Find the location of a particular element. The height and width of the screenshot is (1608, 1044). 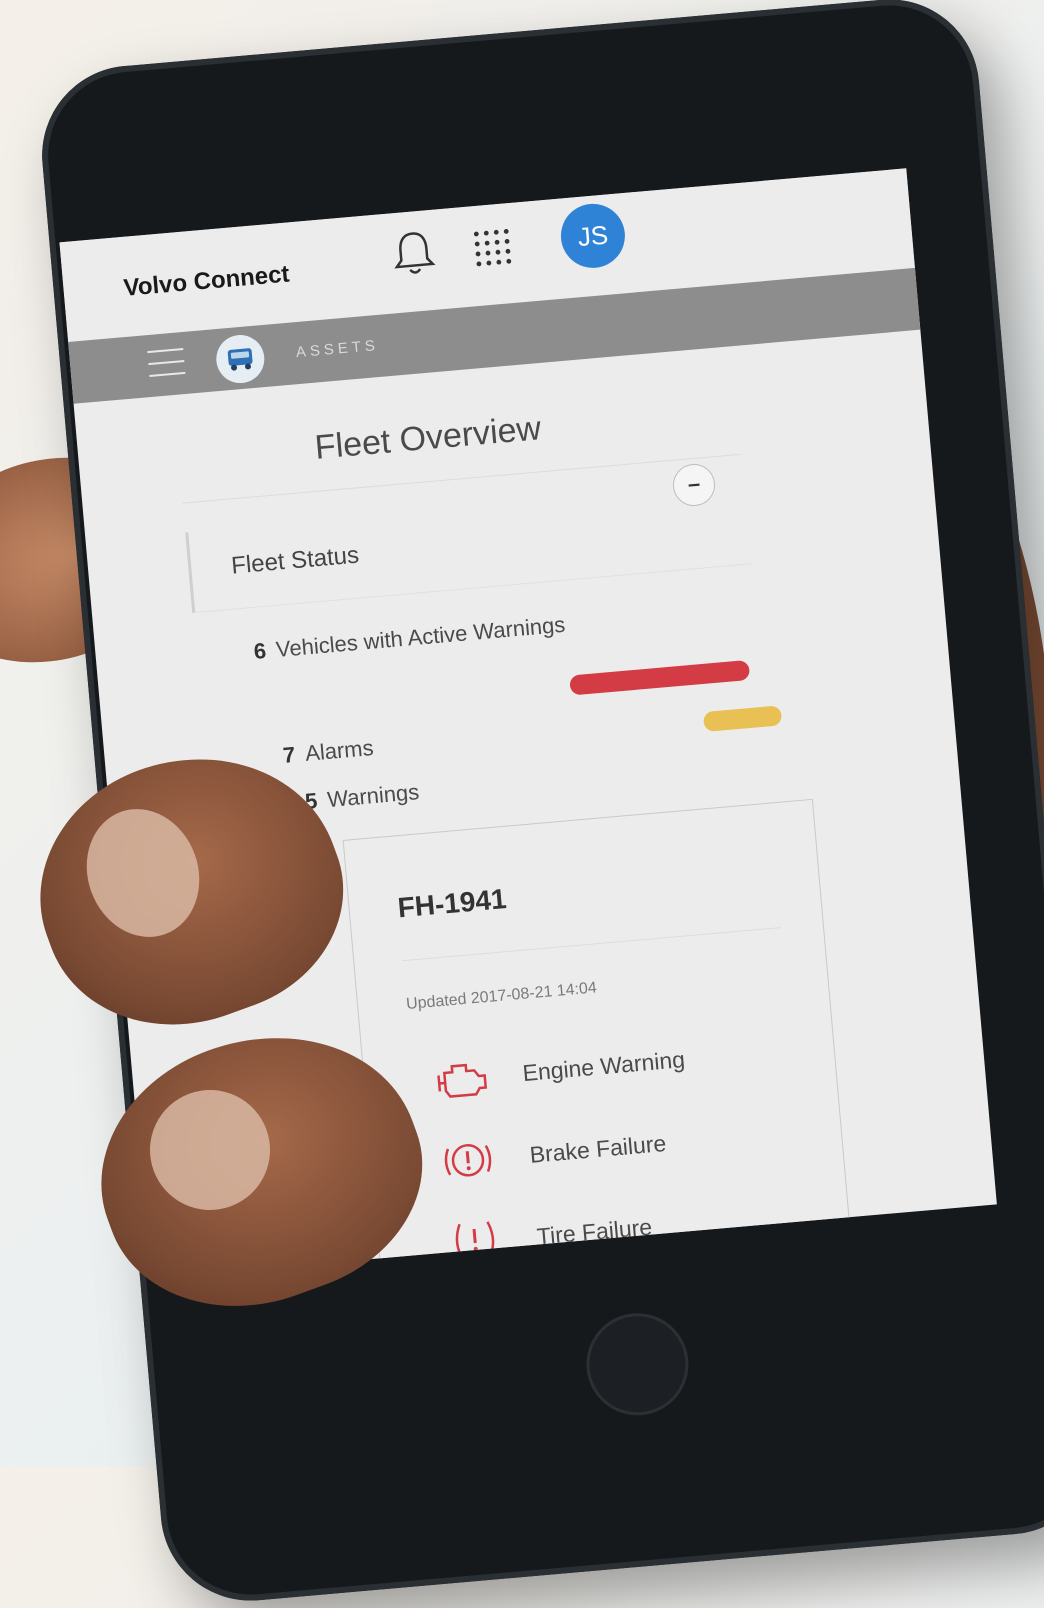

apps-grid-icon is located at coordinates (491, 246).